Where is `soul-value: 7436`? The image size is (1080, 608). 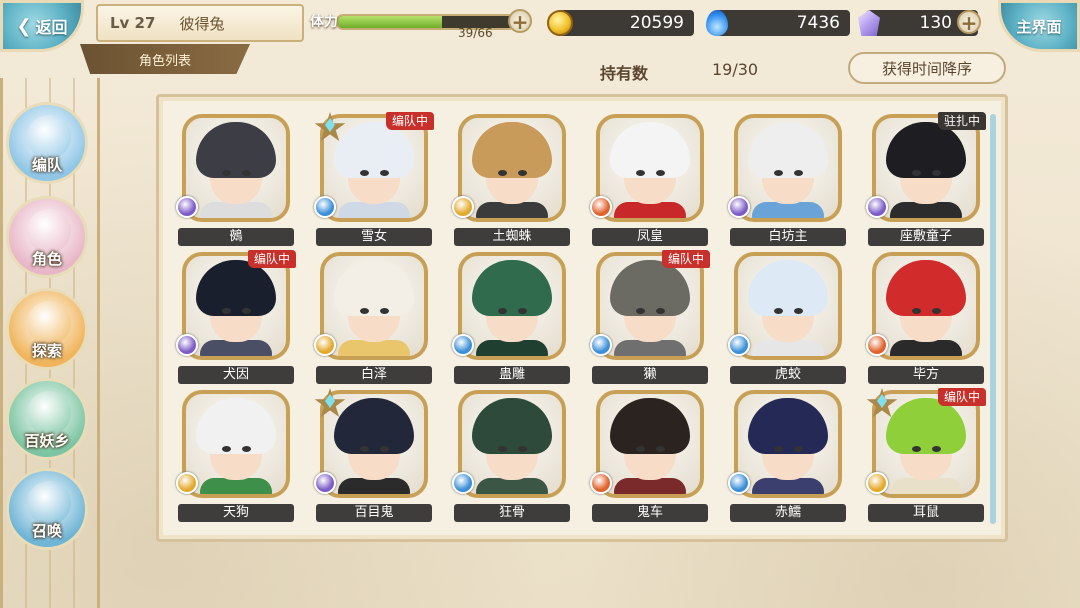 soul-value: 7436 is located at coordinates (818, 23).